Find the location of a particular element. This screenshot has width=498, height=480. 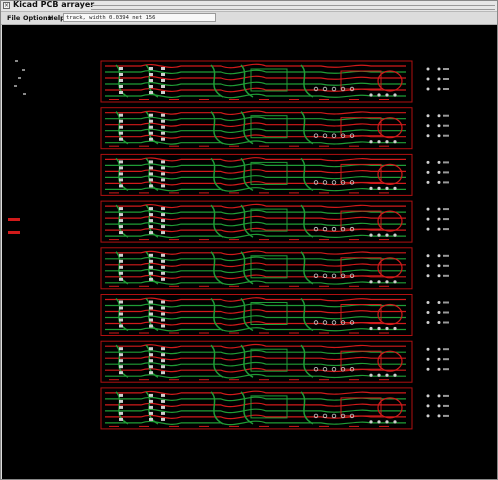

board-copy is located at coordinates (274, 315).